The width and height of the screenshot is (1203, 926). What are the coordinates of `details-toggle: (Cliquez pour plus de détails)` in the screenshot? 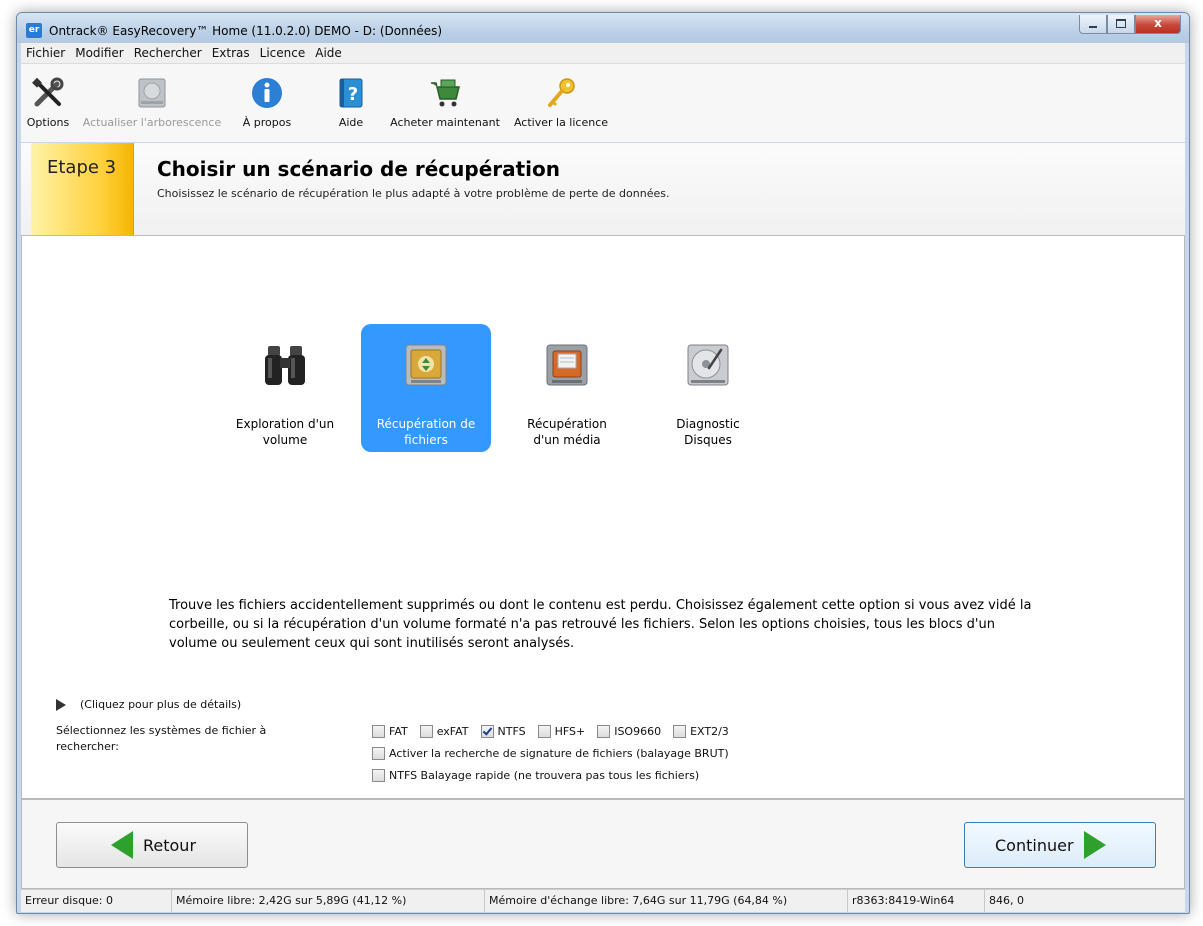 It's located at (148, 704).